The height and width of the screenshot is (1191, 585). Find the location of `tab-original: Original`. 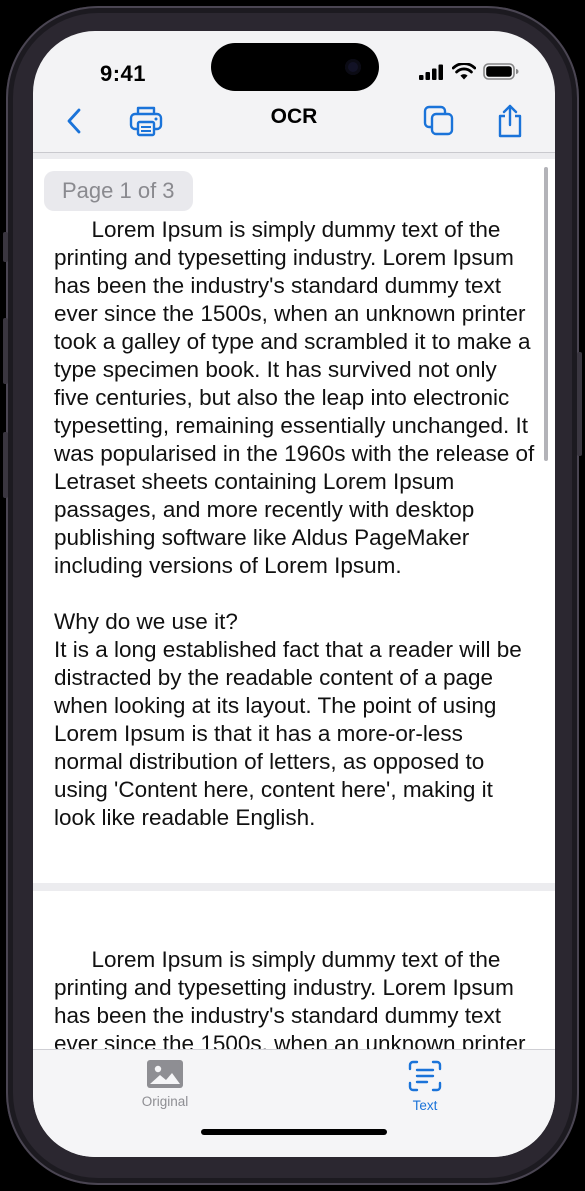

tab-original: Original is located at coordinates (165, 1084).